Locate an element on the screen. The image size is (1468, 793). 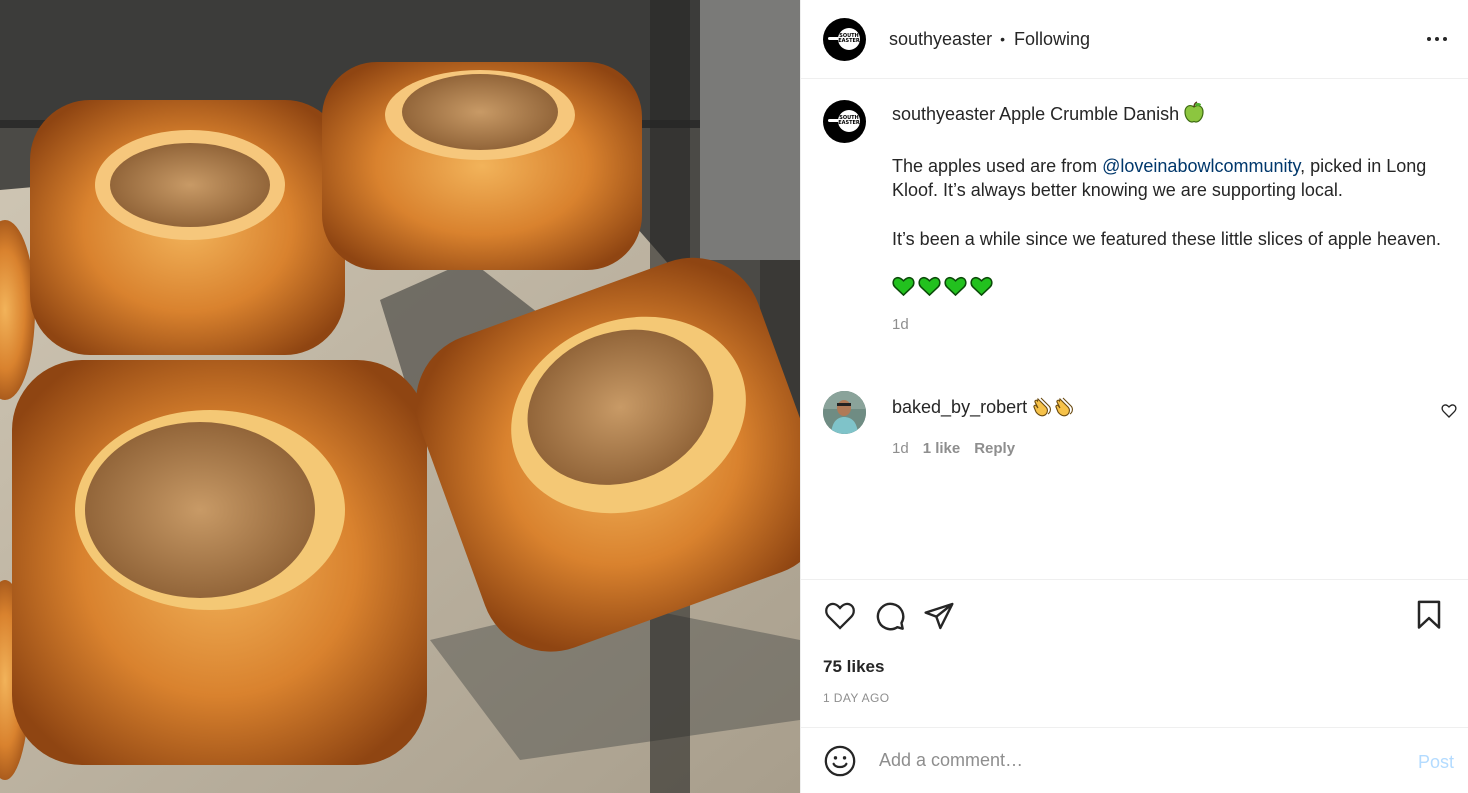
caption-timestamp: 1d is located at coordinates (1172, 325).